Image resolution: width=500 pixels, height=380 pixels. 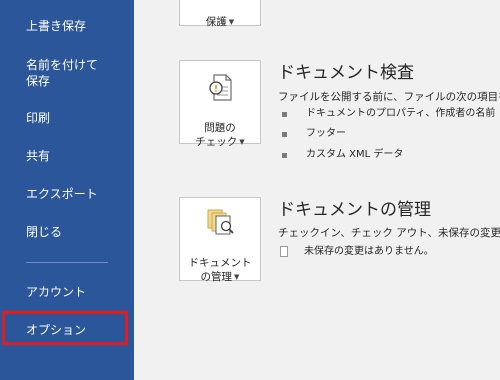 What do you see at coordinates (389, 97) in the screenshot?
I see `inspect-document-description: ファイルを公開する前に、ファイルの次の項目を確` at bounding box center [389, 97].